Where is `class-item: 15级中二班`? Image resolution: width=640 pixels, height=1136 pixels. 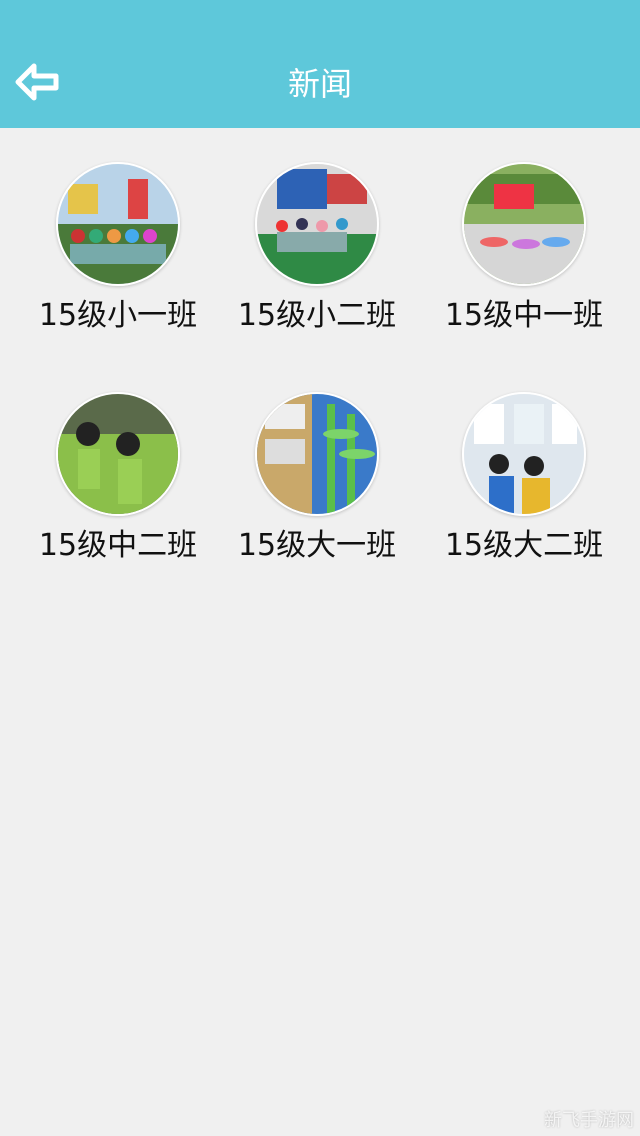
class-item: 15级中二班 is located at coordinates (118, 478).